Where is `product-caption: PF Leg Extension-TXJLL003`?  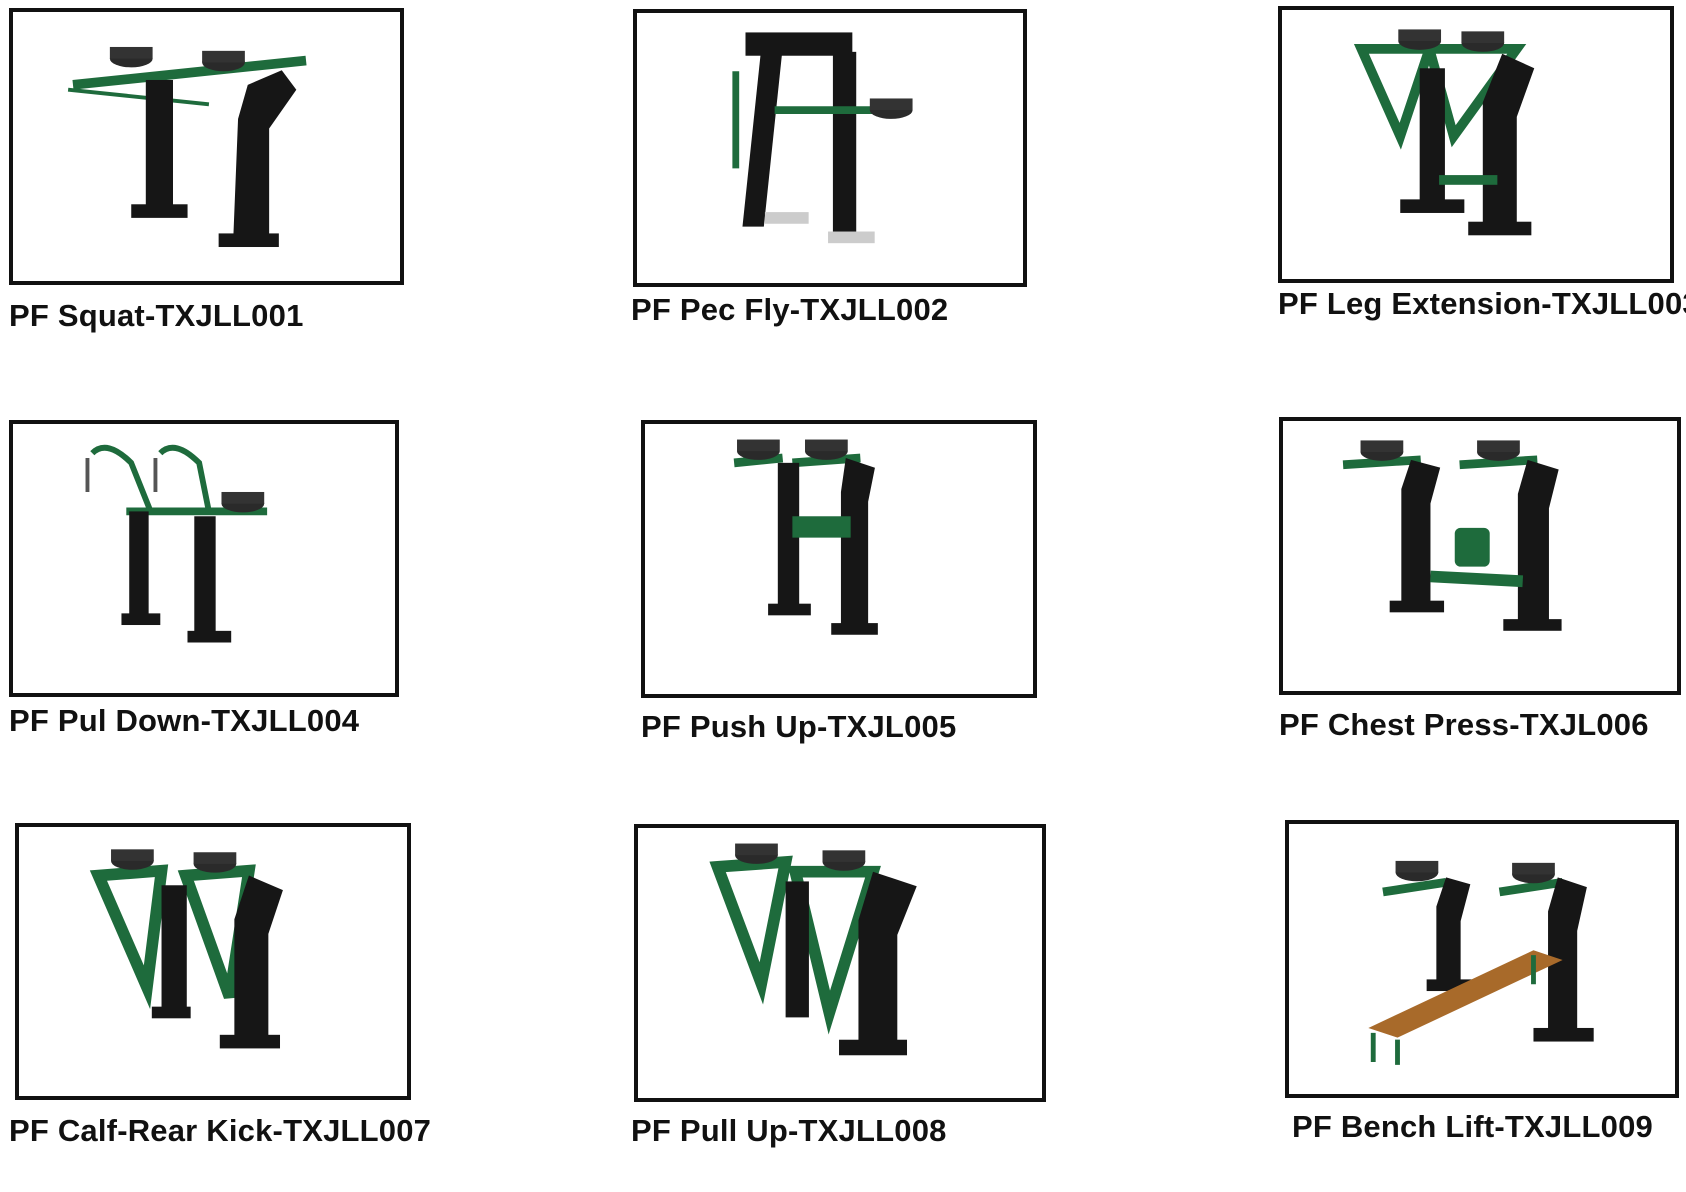
product-caption: PF Leg Extension-TXJLL003 is located at coordinates (1482, 303).